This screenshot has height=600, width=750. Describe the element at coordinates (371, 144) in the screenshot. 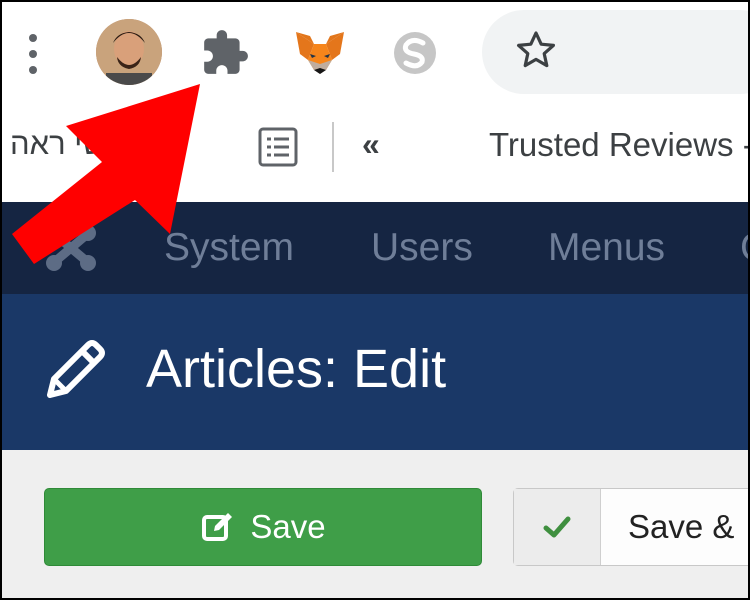

I see `chevron-left-icon: «` at that location.